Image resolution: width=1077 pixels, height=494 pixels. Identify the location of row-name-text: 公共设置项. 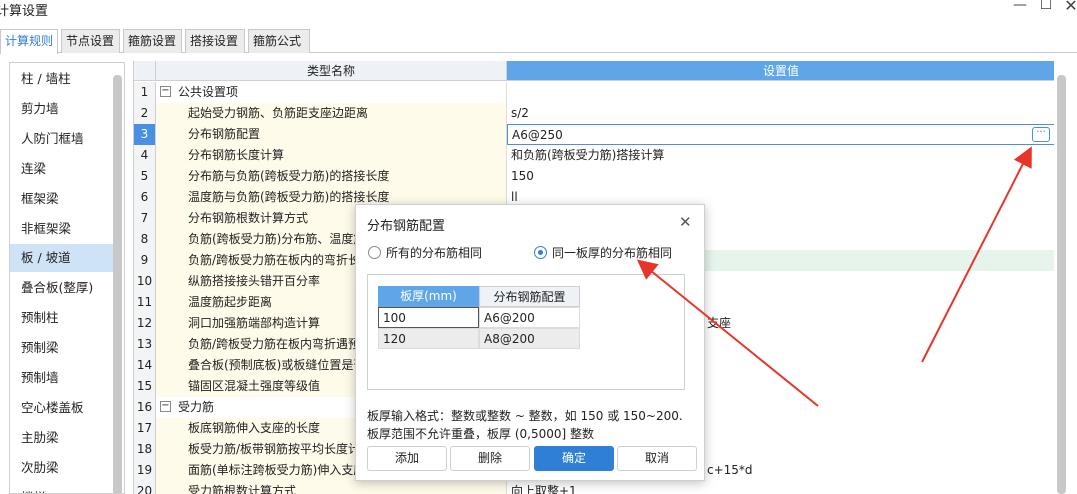
(208, 92).